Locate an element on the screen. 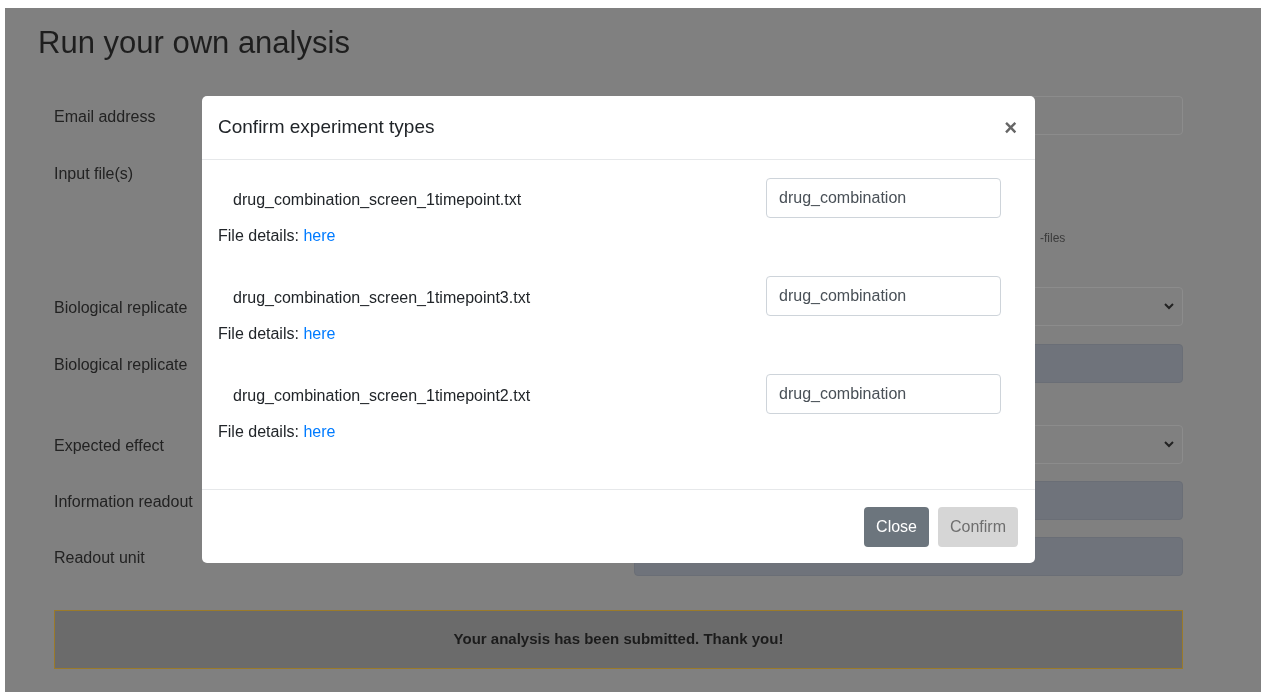 This screenshot has width=1261, height=692. success-alert: Your analysis has been submitted. Thank you! is located at coordinates (618, 639).